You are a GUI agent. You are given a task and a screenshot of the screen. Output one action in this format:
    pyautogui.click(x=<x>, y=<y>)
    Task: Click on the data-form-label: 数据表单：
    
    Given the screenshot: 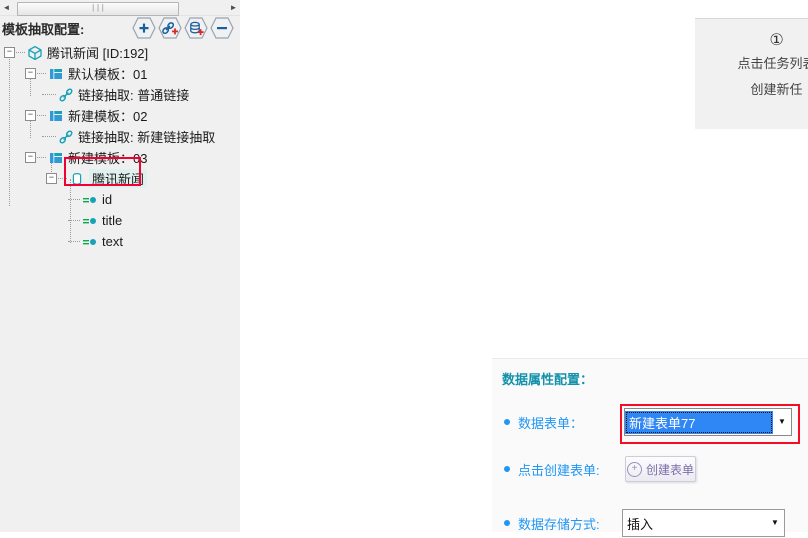 What is the action you would take?
    pyautogui.click(x=543, y=422)
    